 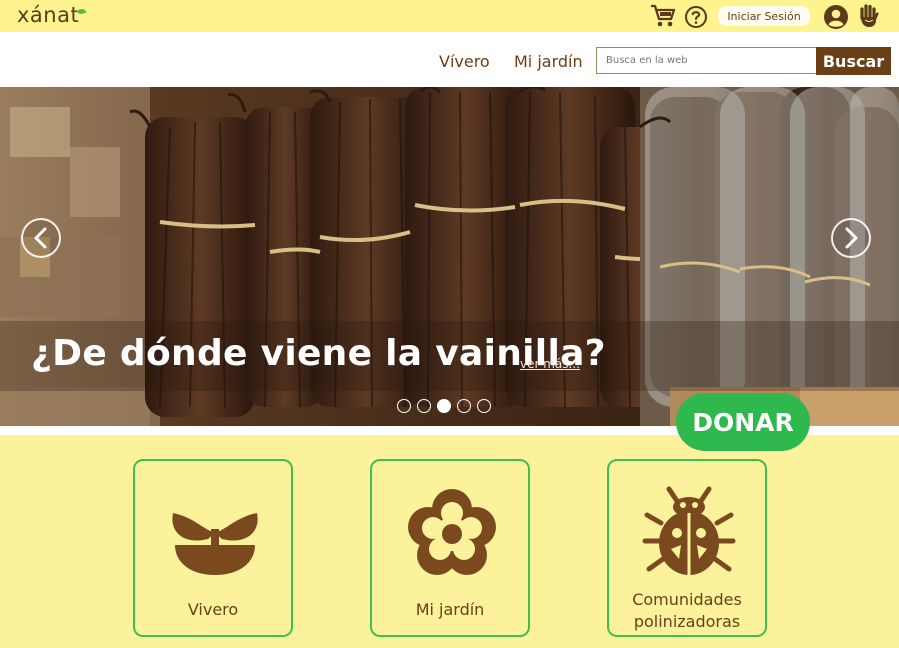 What do you see at coordinates (450, 609) in the screenshot?
I see `card-label: Mi jardín` at bounding box center [450, 609].